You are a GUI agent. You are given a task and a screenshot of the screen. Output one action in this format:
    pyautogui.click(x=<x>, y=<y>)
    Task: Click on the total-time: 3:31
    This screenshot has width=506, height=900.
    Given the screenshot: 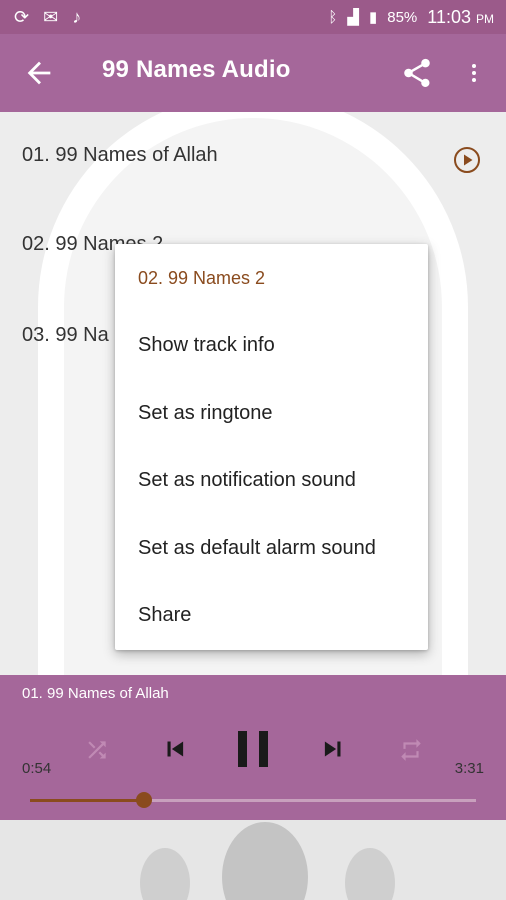 What is the action you would take?
    pyautogui.click(x=469, y=768)
    